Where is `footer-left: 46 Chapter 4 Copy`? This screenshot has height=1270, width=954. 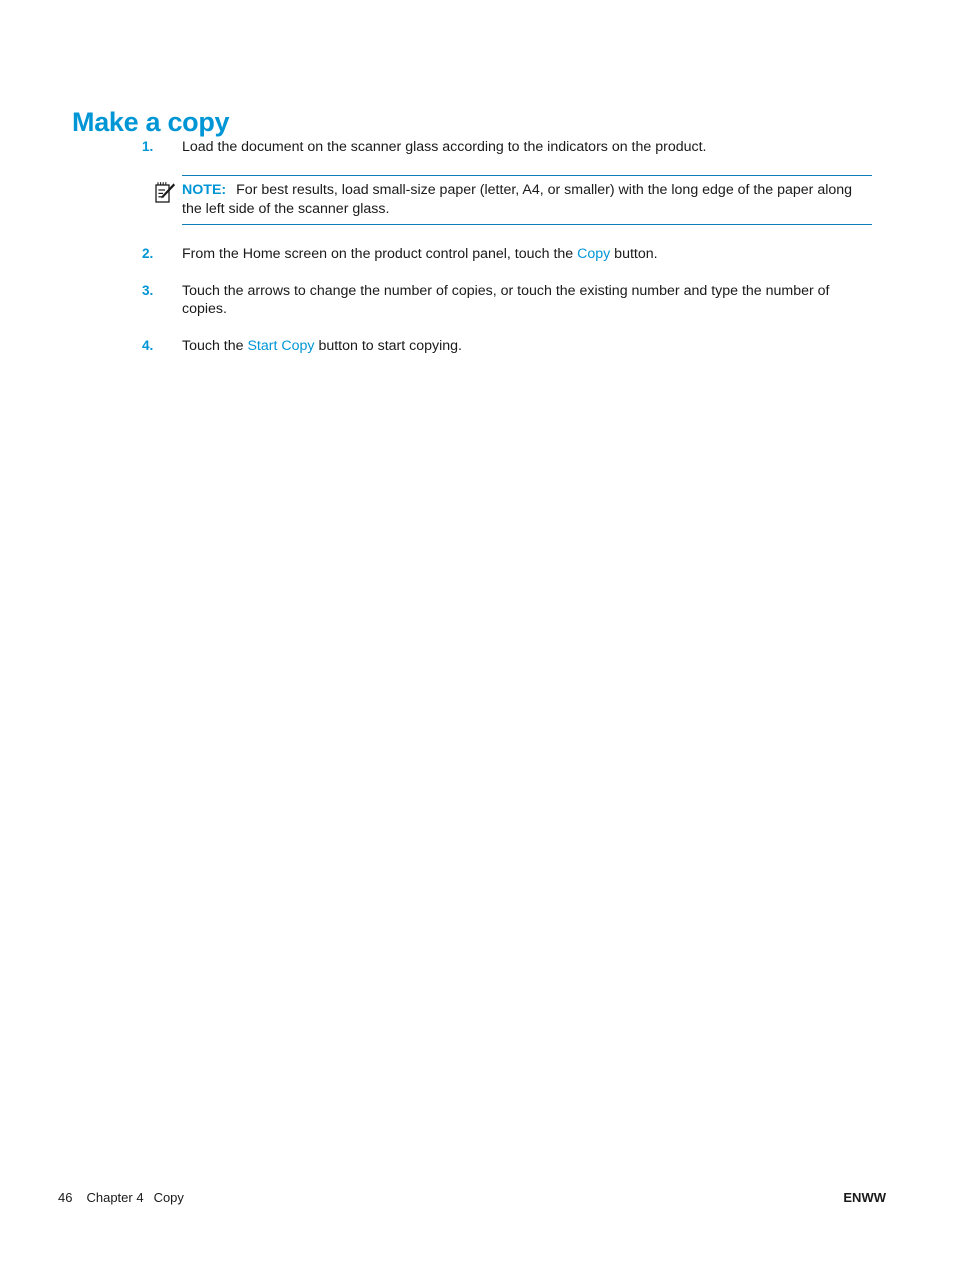
footer-left: 46 Chapter 4 Copy is located at coordinates (121, 1197).